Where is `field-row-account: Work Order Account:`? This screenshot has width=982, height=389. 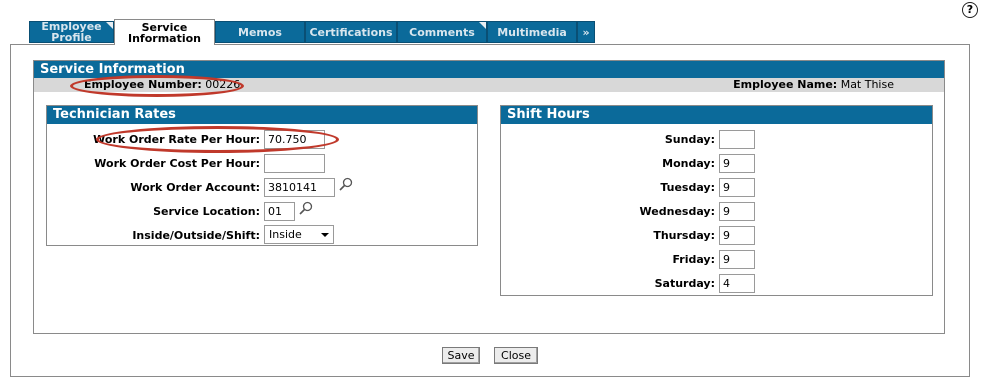
field-row-account: Work Order Account: is located at coordinates (153, 187).